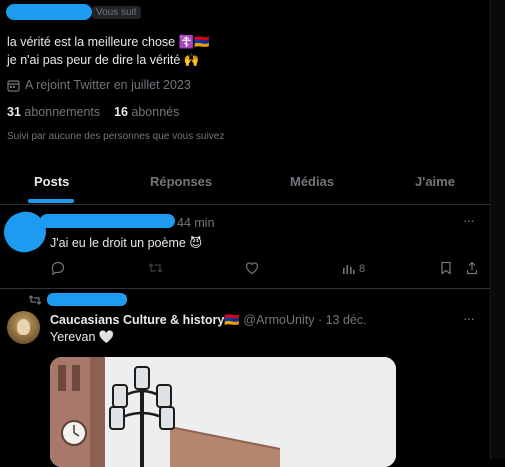  I want to click on views-button: 8, so click(353, 268).